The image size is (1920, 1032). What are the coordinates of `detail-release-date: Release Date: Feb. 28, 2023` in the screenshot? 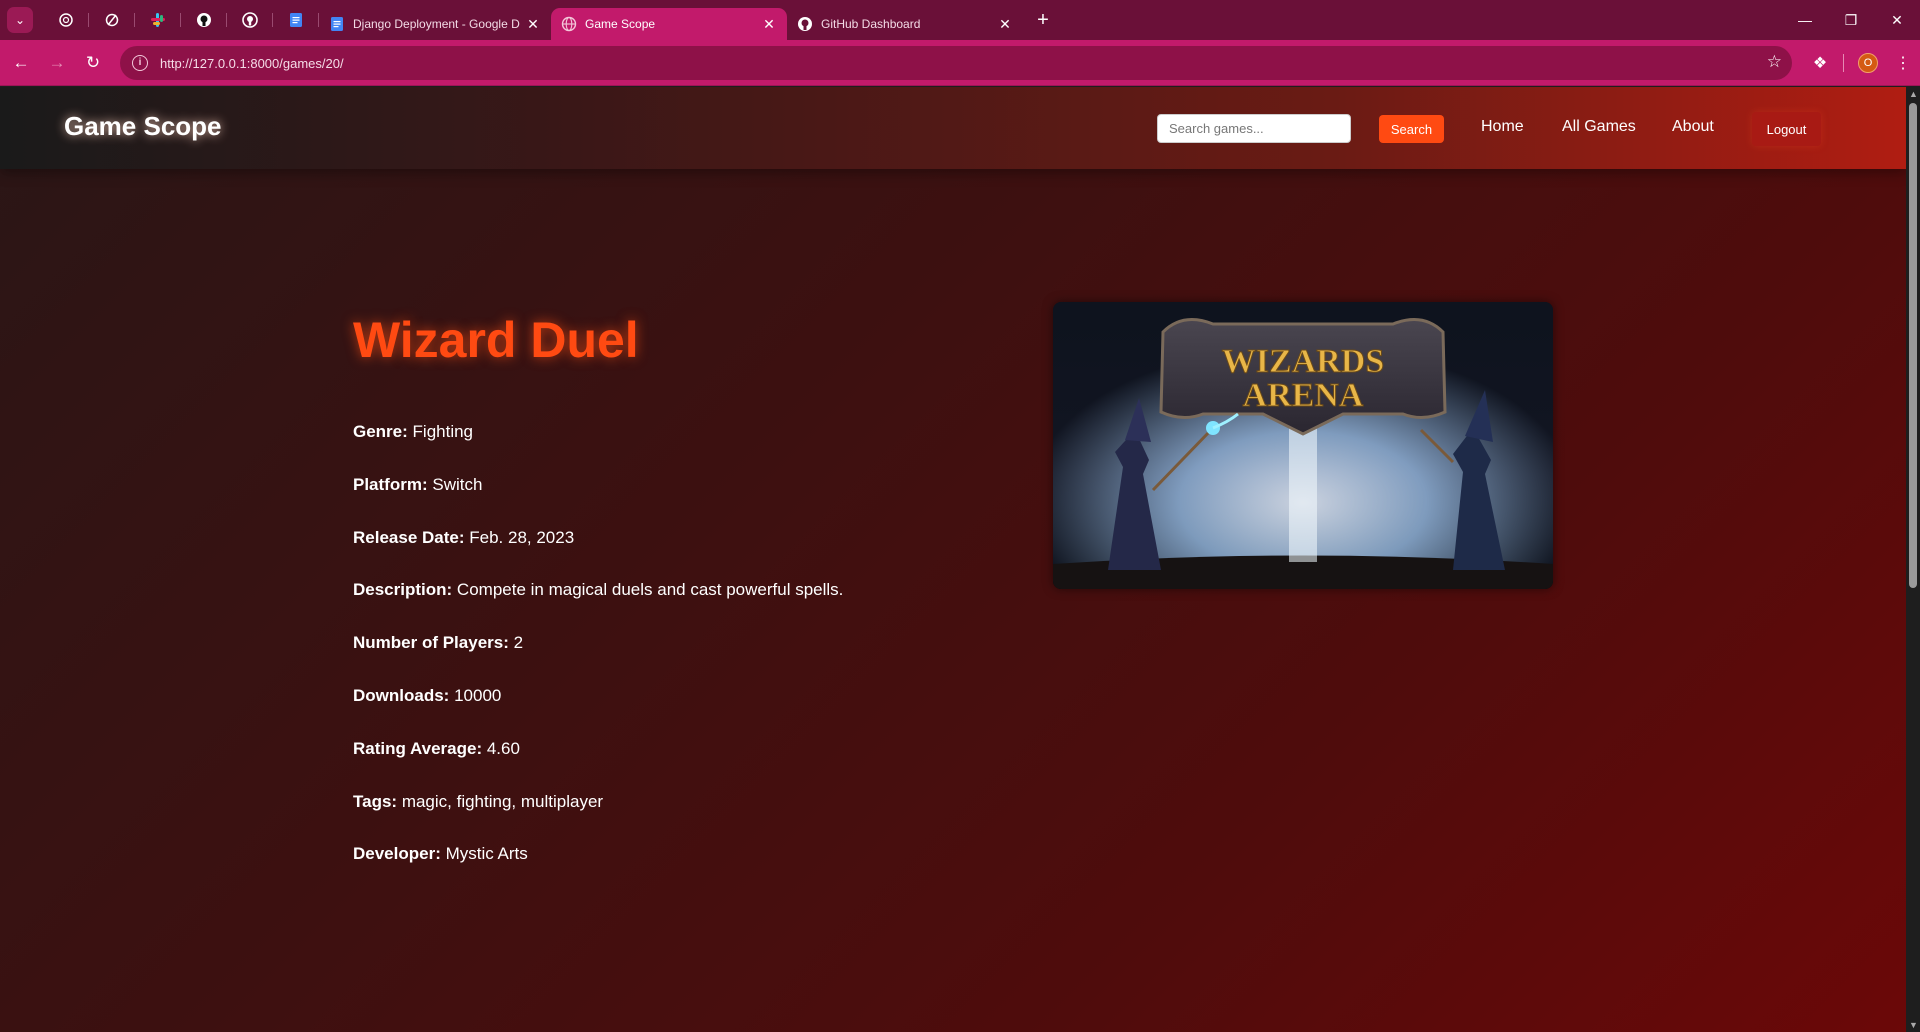 It's located at (463, 538).